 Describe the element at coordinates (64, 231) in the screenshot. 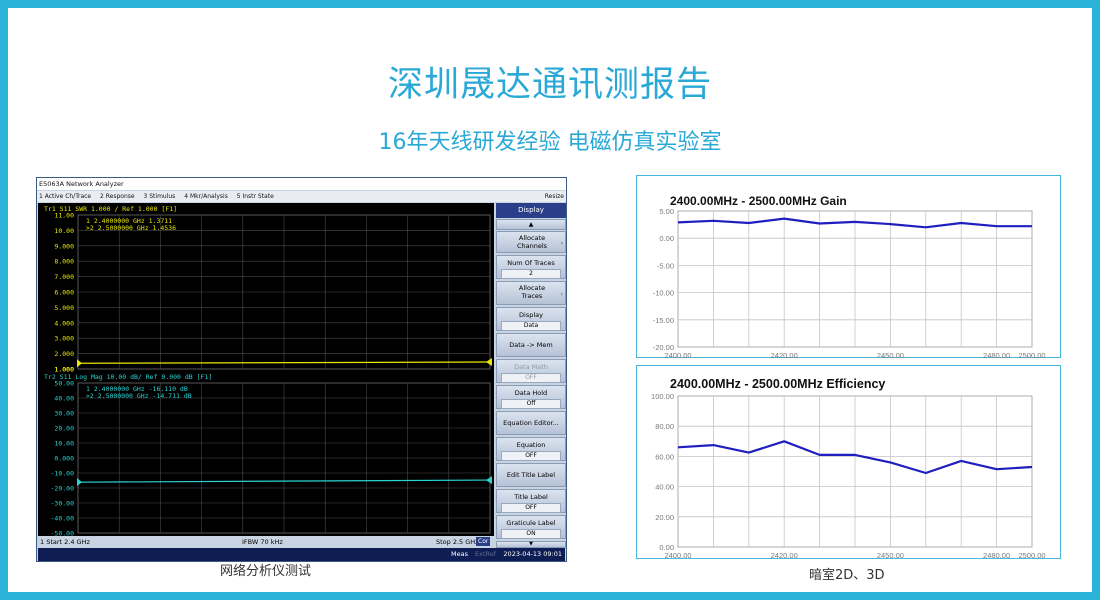

I see `trace1-tick-label: 10.00` at that location.